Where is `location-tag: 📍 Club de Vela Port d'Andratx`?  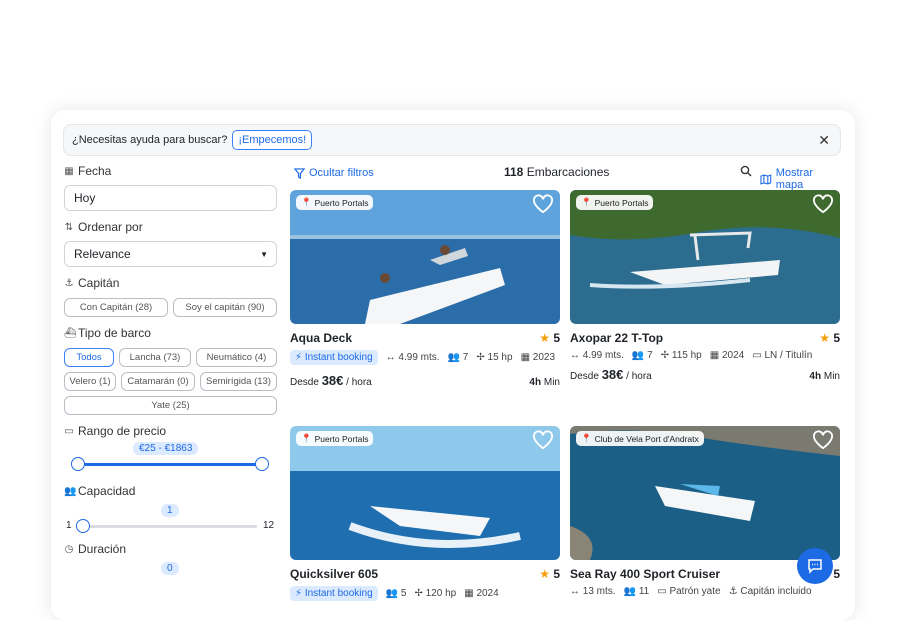 location-tag: 📍 Club de Vela Port d'Andratx is located at coordinates (640, 438).